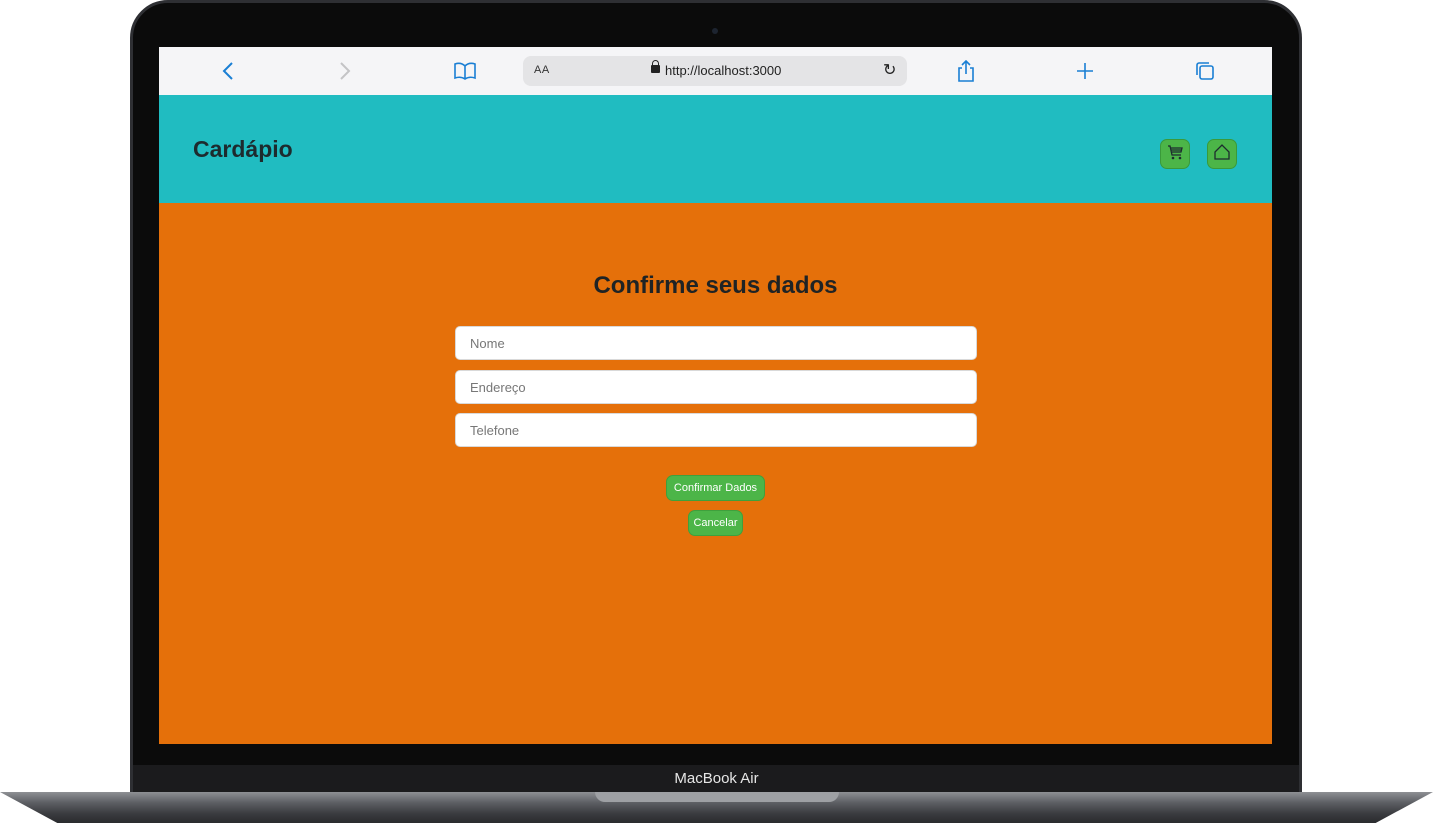 This screenshot has height=823, width=1433. Describe the element at coordinates (345, 71) in the screenshot. I see `chevron-right-icon` at that location.